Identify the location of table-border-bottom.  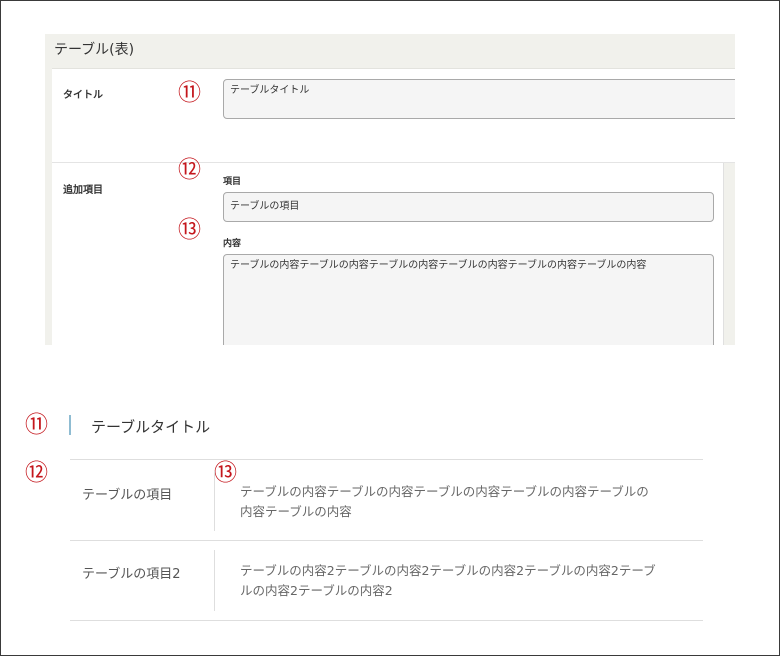
(386, 620).